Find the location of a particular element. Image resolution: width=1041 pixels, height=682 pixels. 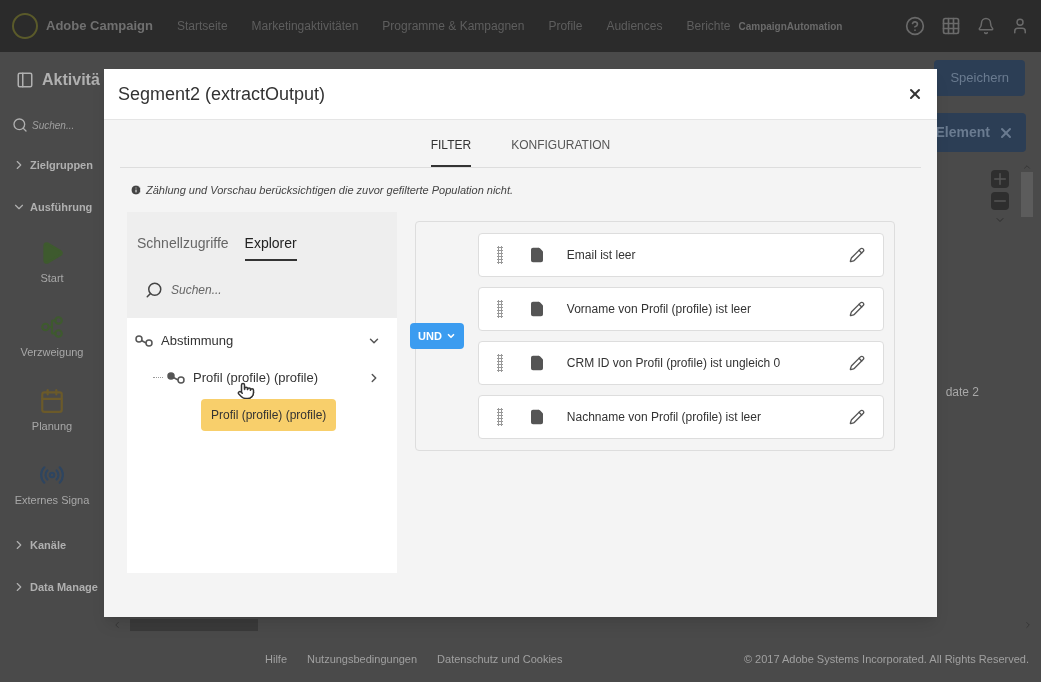

bell-icon is located at coordinates (986, 26).